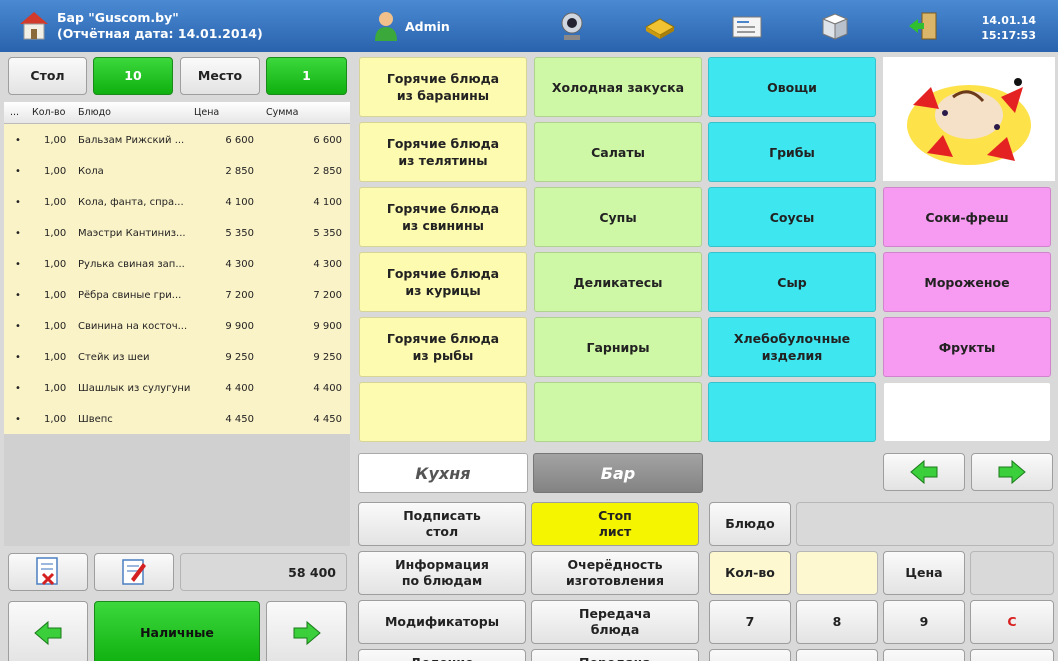  I want to click on transfer-button: Передача, so click(615, 655).